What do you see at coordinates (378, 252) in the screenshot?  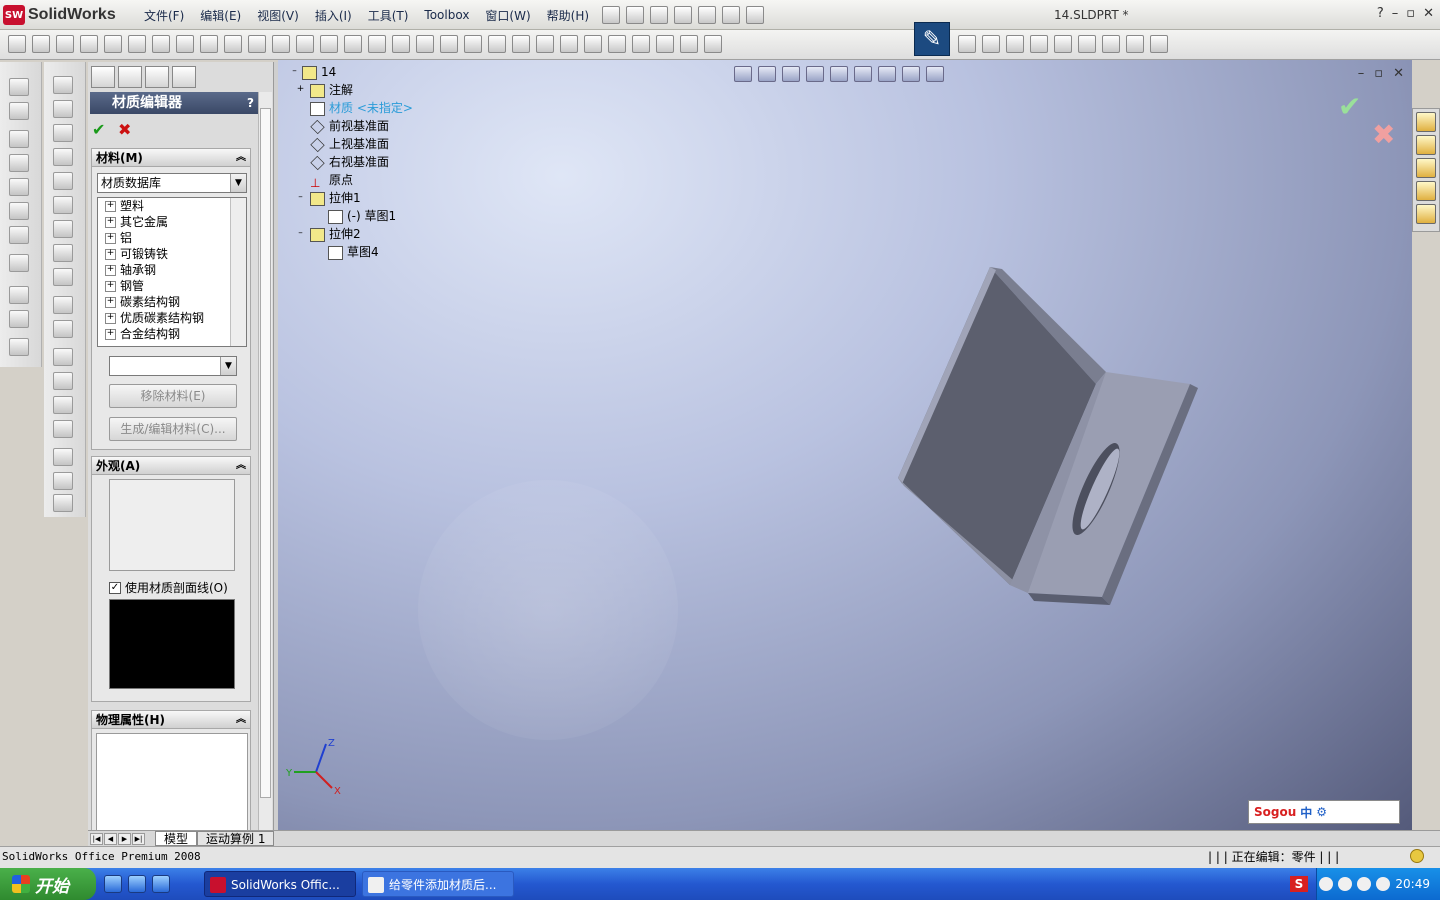 I see `feature-tree-item-sketch4: 草图4` at bounding box center [378, 252].